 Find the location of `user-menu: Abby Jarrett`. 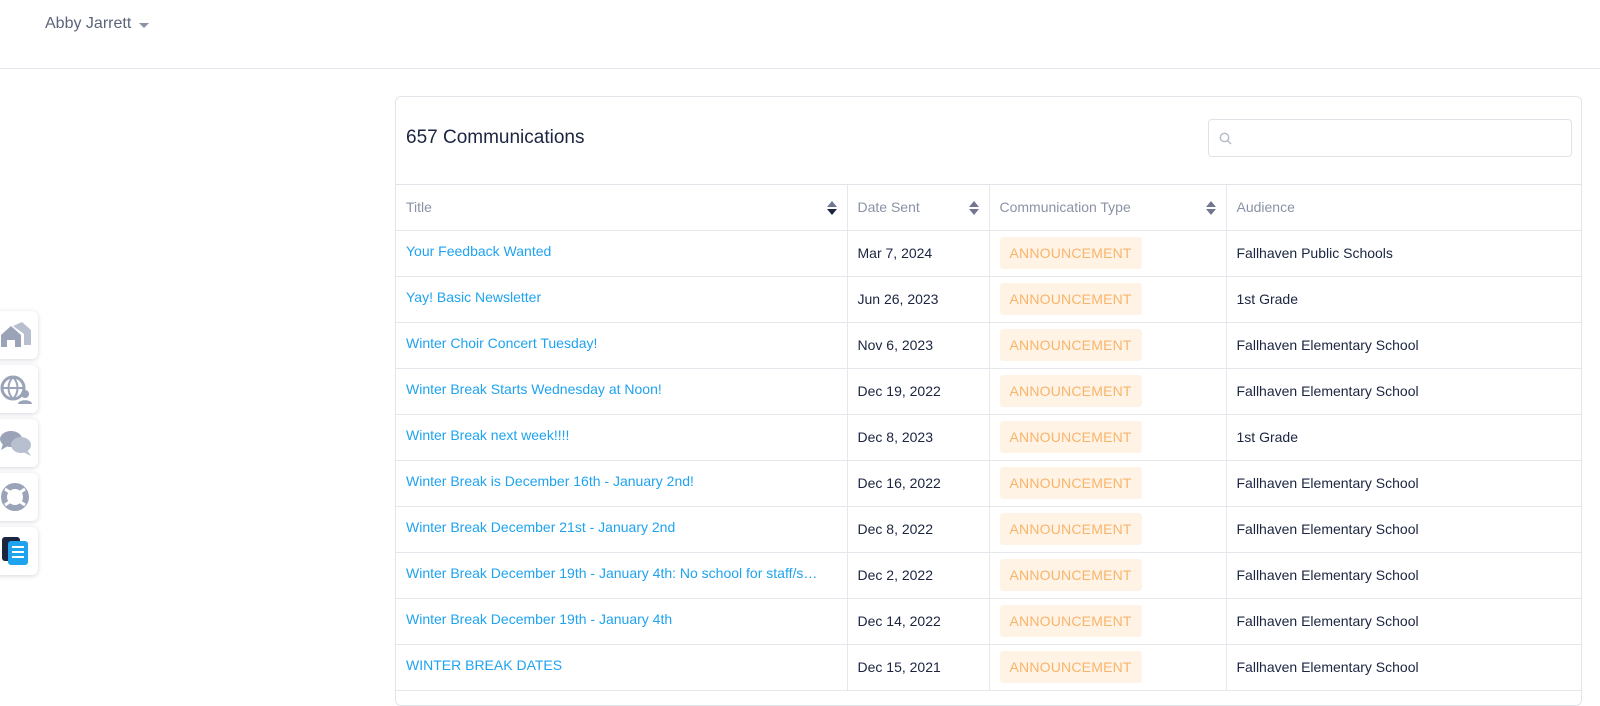

user-menu: Abby Jarrett is located at coordinates (97, 24).